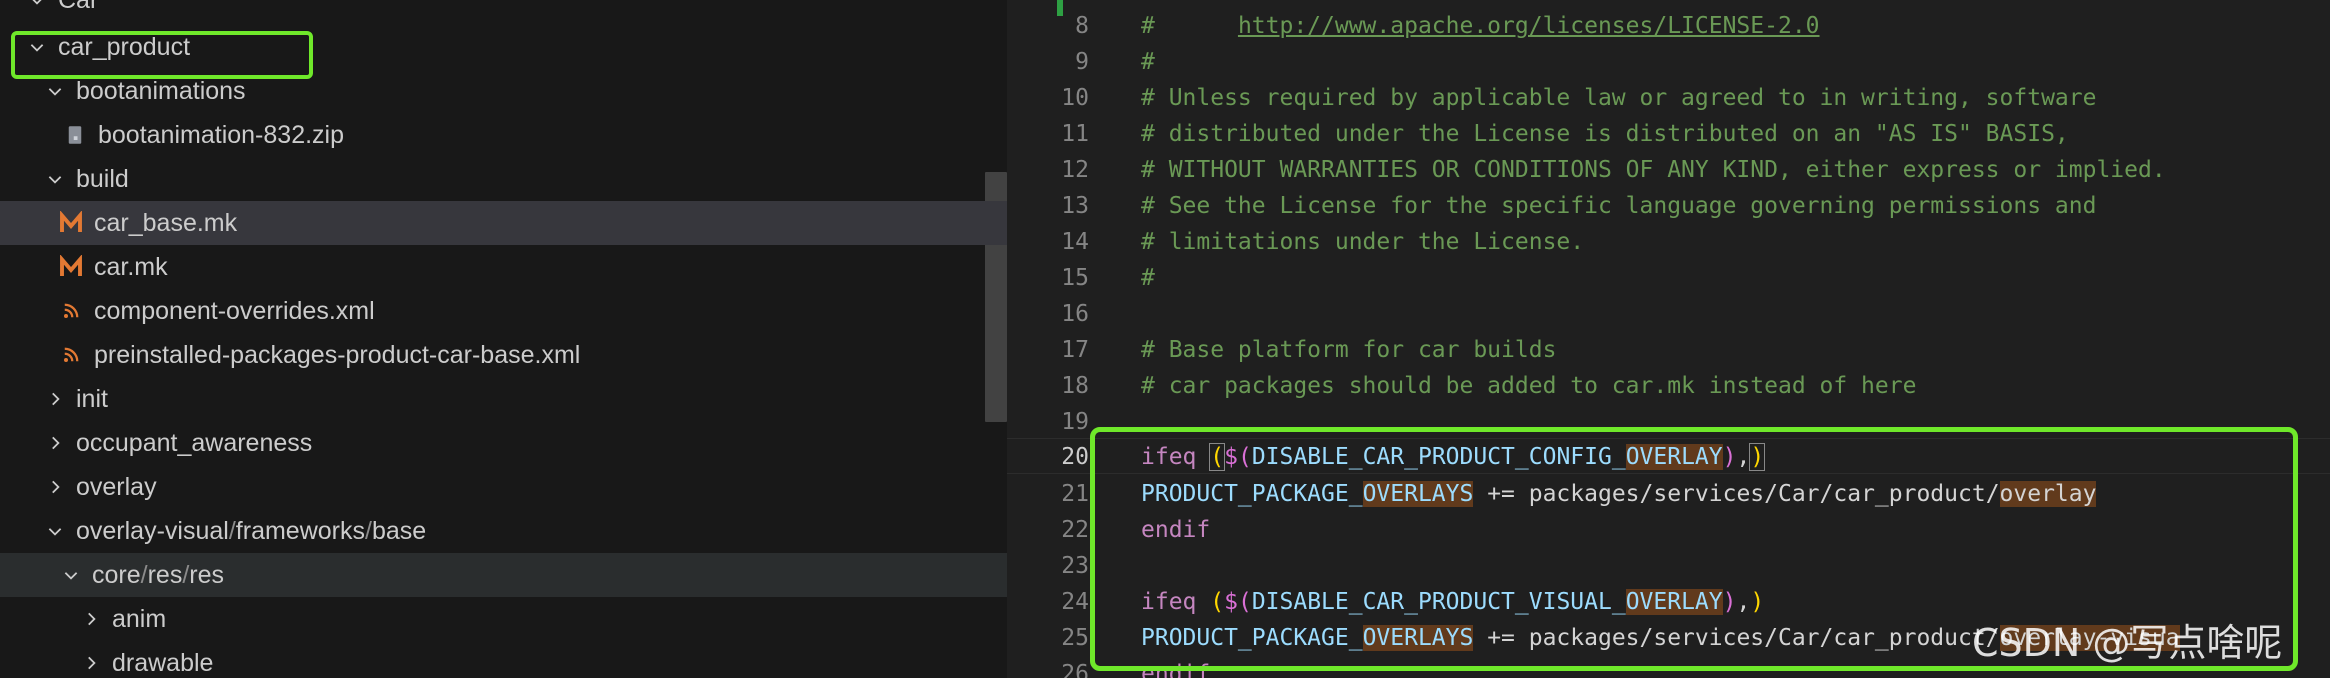 This screenshot has height=678, width=2330. Describe the element at coordinates (163, 662) in the screenshot. I see `tree-item-label: drawable` at that location.